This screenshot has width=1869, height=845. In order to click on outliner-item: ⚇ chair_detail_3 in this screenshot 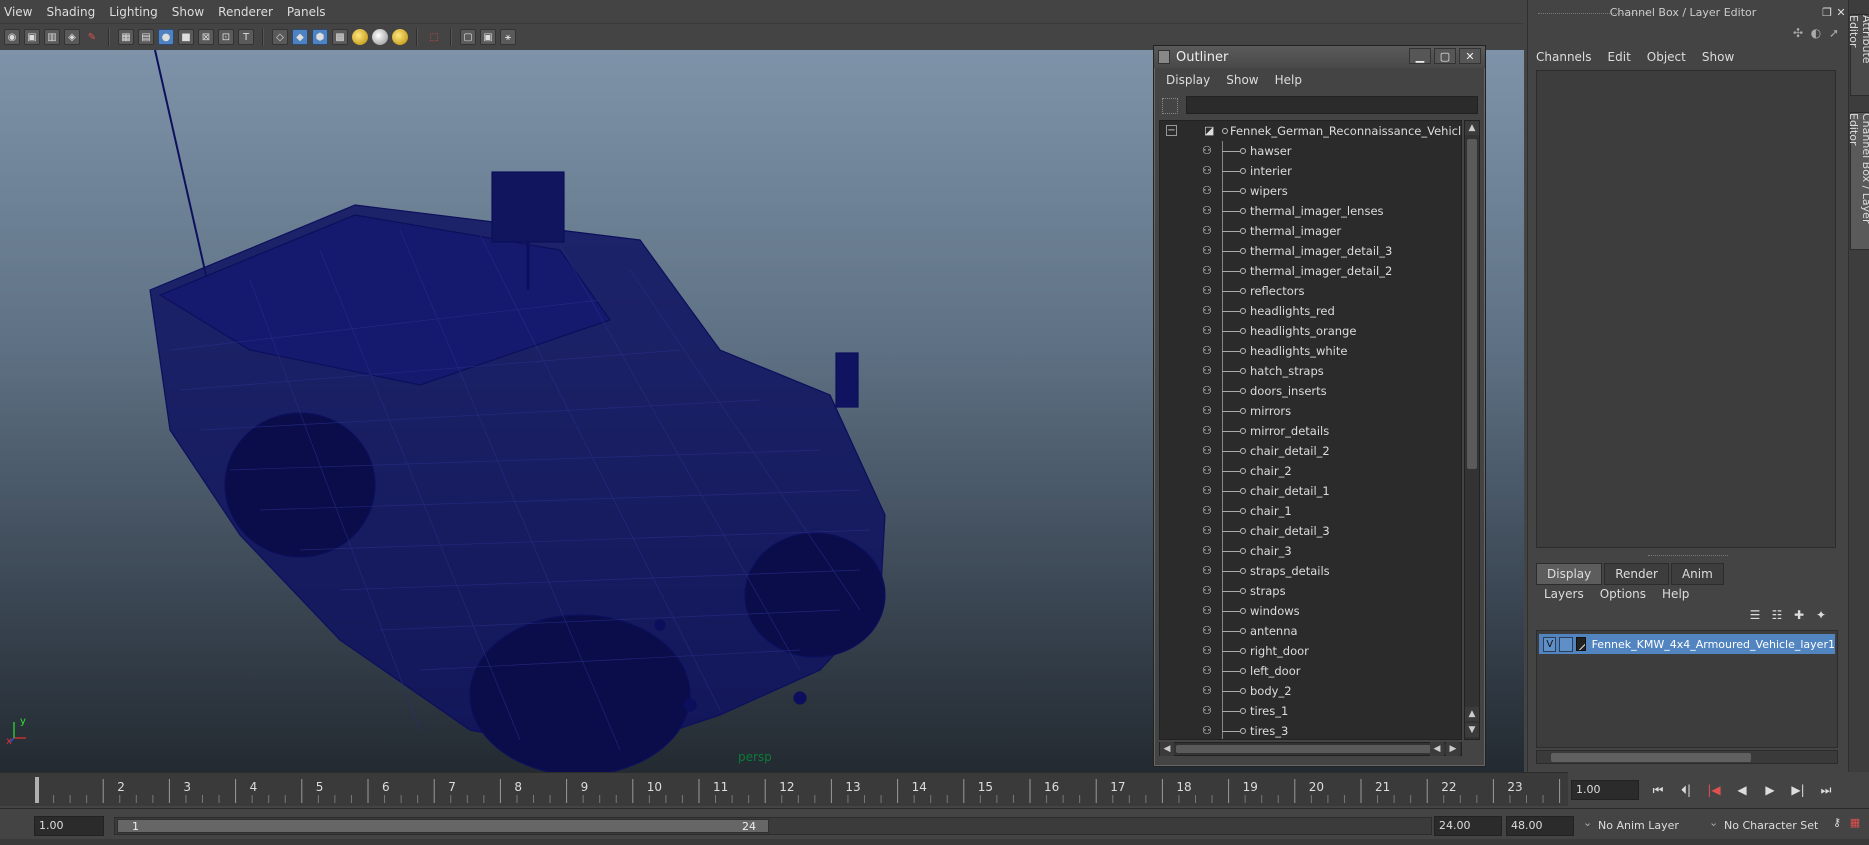, I will do `click(1310, 531)`.